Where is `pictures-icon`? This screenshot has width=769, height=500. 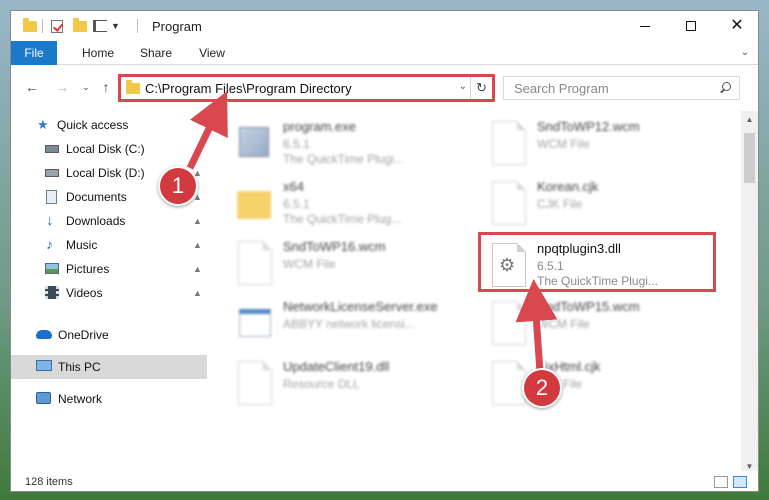 pictures-icon is located at coordinates (52, 268).